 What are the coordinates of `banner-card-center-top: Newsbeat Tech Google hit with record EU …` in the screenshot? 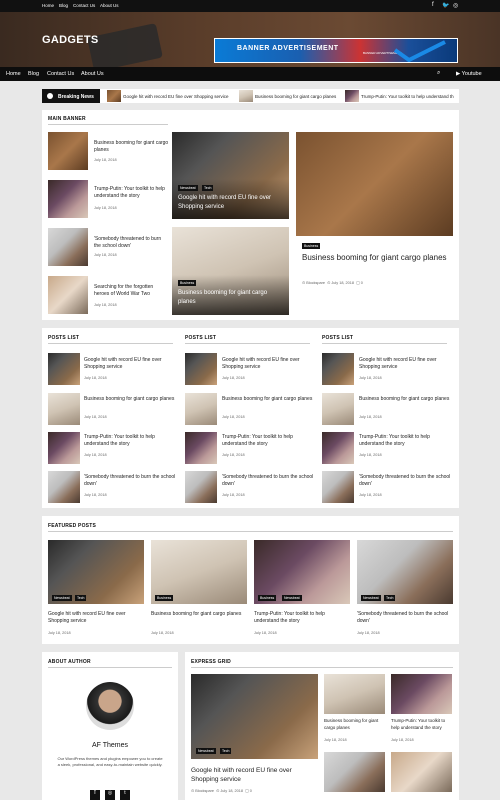 It's located at (230, 175).